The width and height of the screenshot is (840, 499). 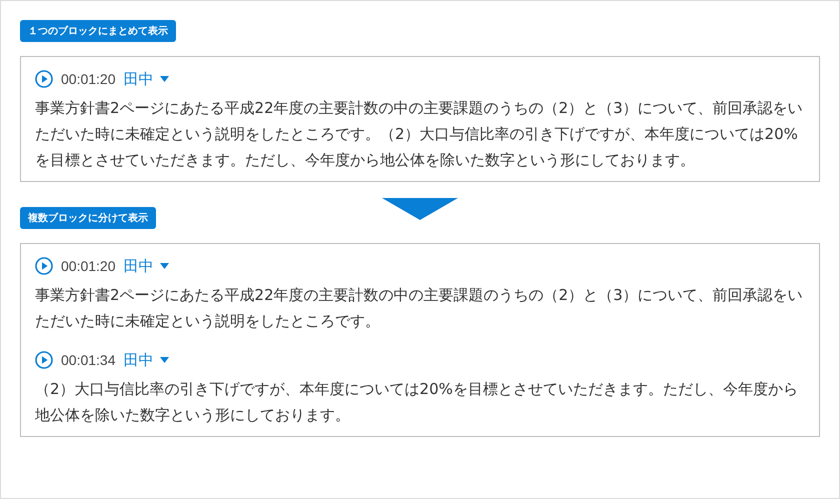 What do you see at coordinates (419, 134) in the screenshot?
I see `transcript-text: 事業方針書2ページにあたる平成22年度の主要計数の中の主要課題のうちの（2）と（3）について、前回承認をいただいた時に未確定という説明をしたところです。（2）大口与信比率の引き下げですが、本年度については20%を目標とさせていただきます。ただし、今年度から地公体を除いた数字という形にしております。` at bounding box center [419, 134].